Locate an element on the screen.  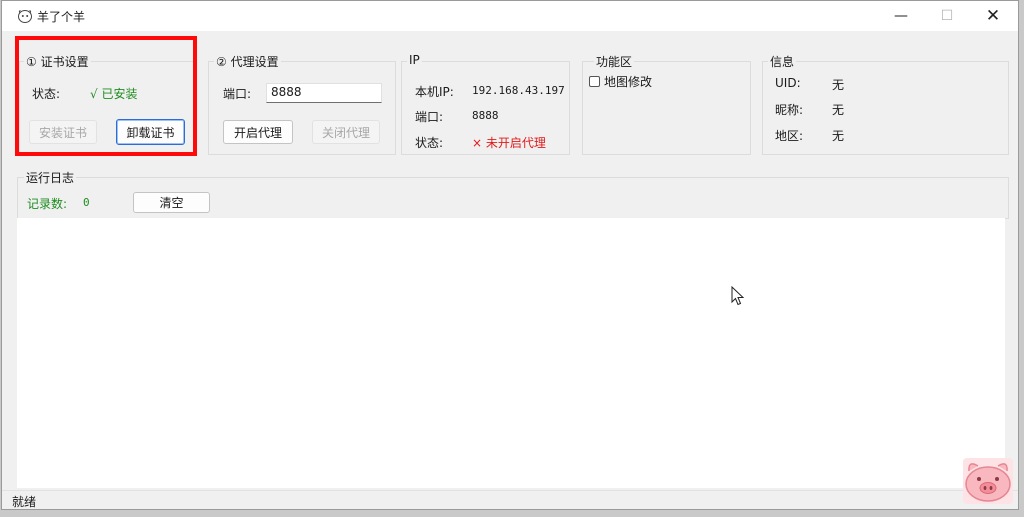
close-icon: ✕ is located at coordinates (993, 16).